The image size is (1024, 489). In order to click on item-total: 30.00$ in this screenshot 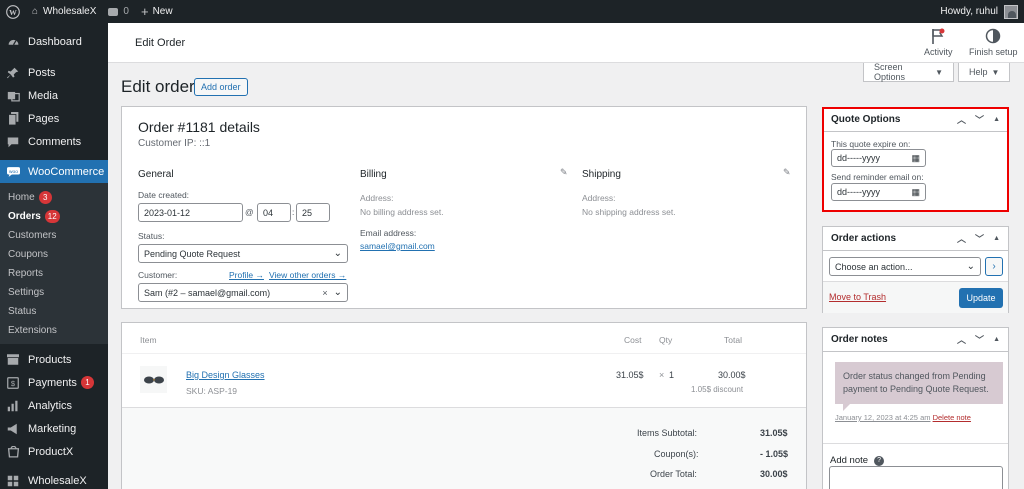, I will do `click(732, 375)`.